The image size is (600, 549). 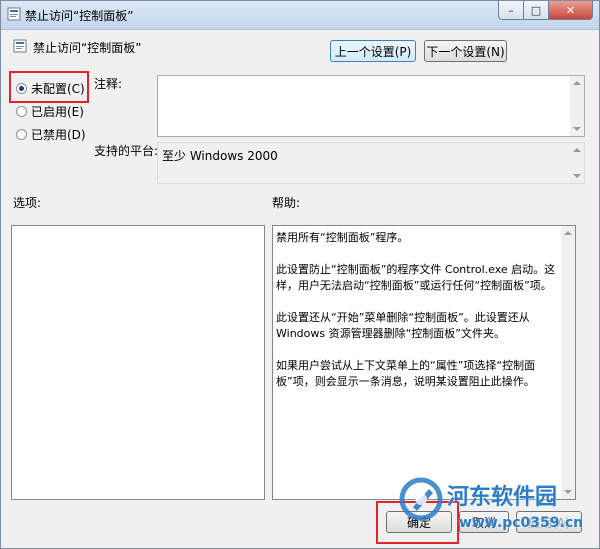 What do you see at coordinates (571, 10) in the screenshot?
I see `close-button: ✕` at bounding box center [571, 10].